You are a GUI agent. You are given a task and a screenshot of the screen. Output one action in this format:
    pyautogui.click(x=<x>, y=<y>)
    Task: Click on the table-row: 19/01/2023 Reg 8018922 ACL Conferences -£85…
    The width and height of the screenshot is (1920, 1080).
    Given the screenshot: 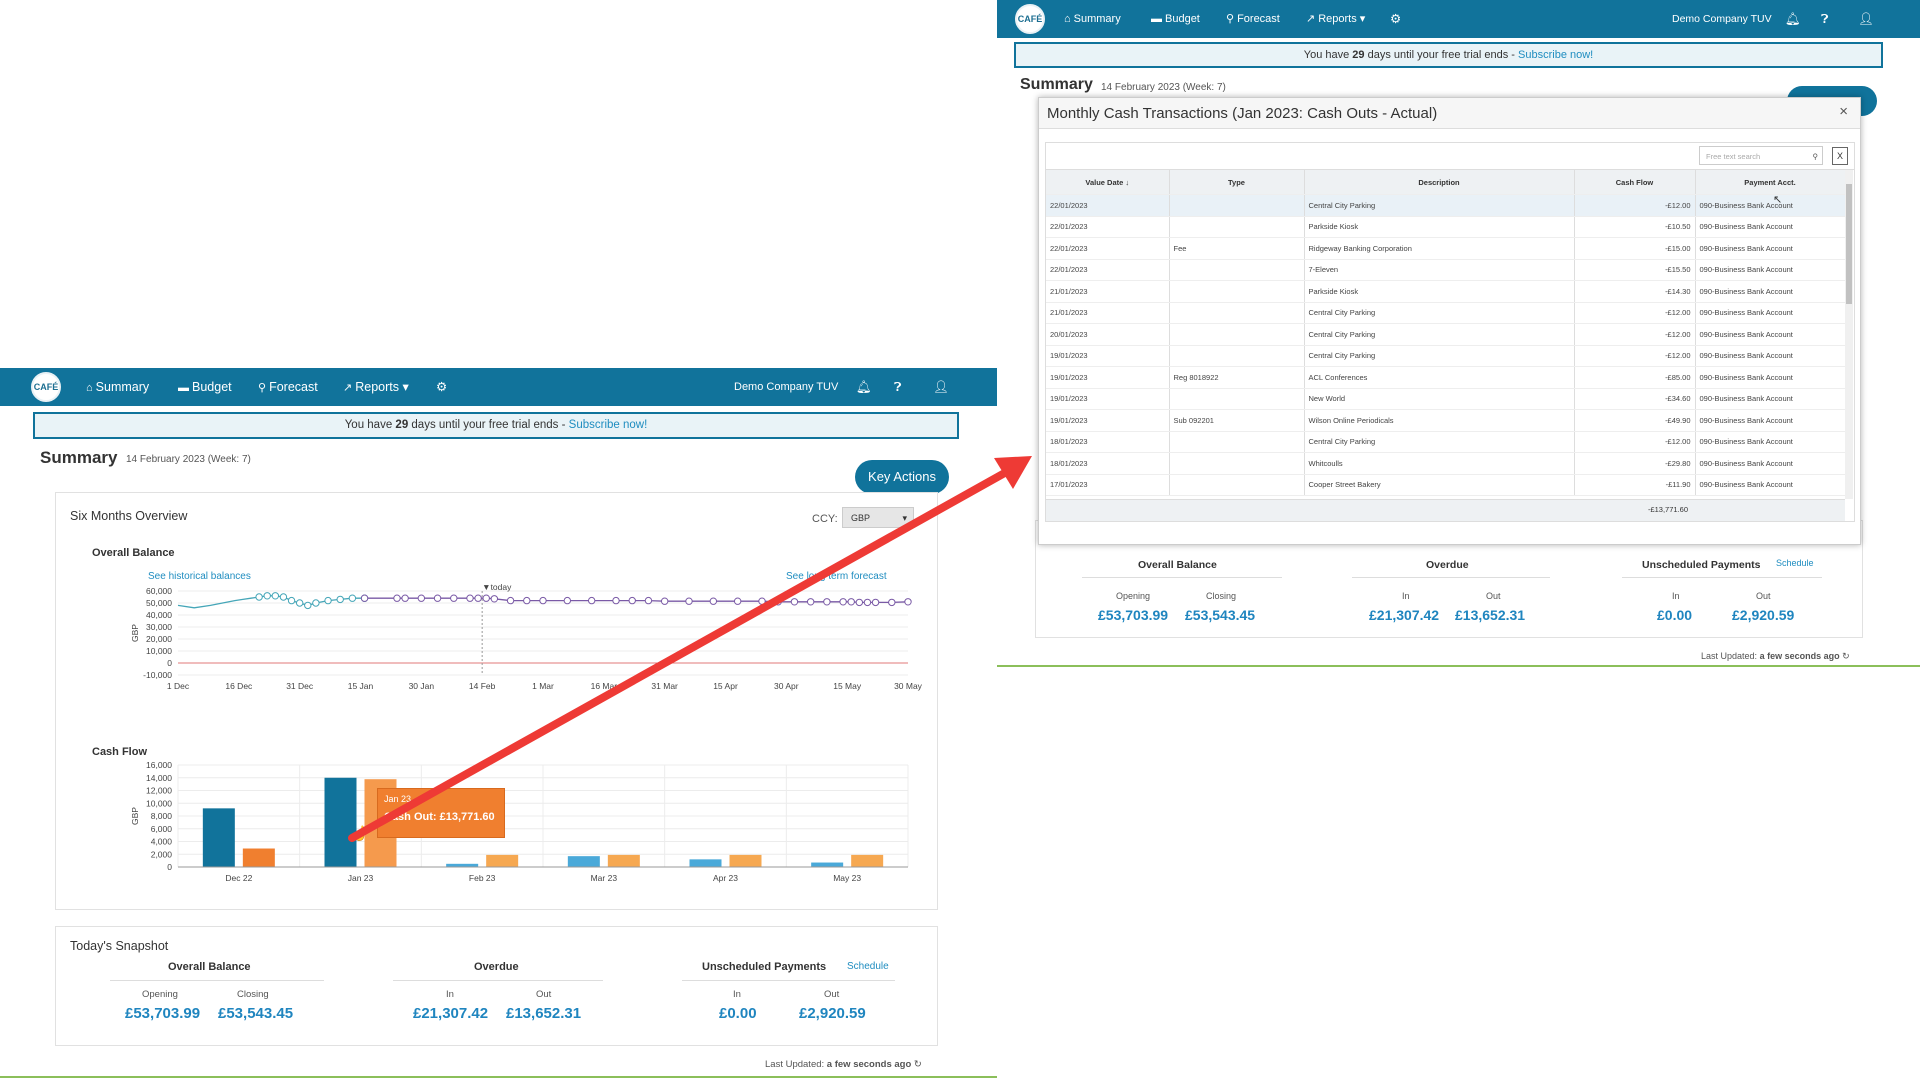 What is the action you would take?
    pyautogui.click(x=1446, y=377)
    